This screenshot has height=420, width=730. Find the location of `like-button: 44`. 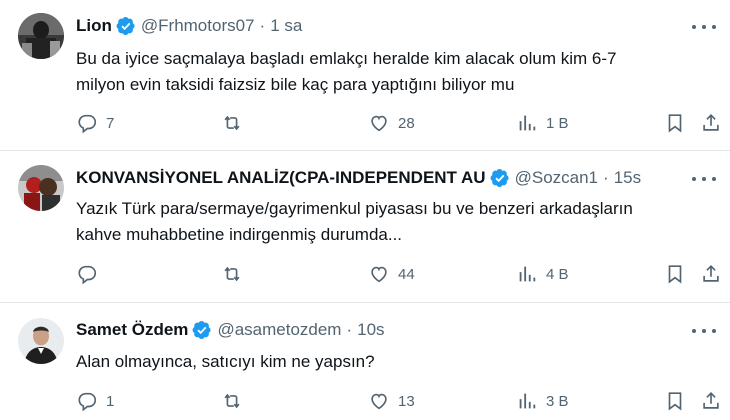

like-button: 44 is located at coordinates (391, 274).